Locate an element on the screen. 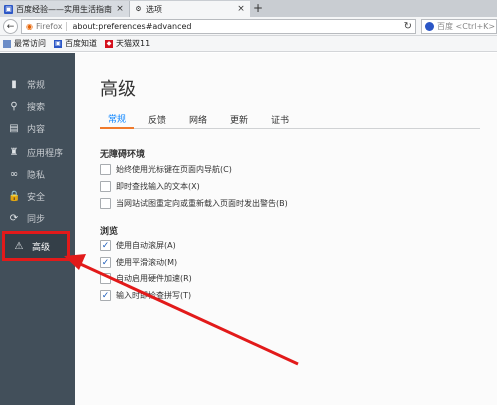 This screenshot has width=497, height=405. gear-icon: ⚙ is located at coordinates (138, 9).